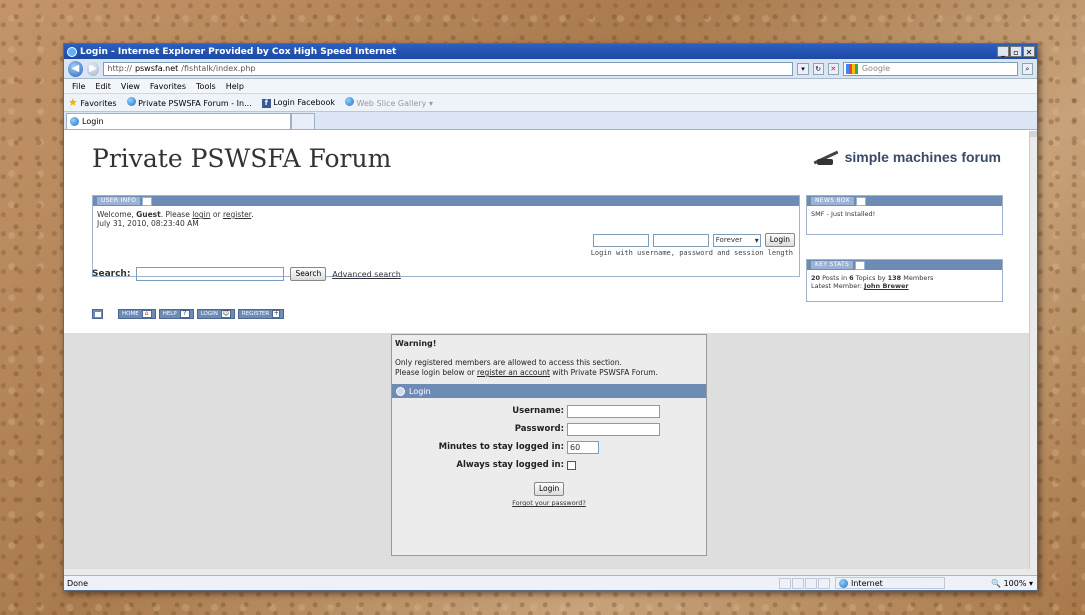 Image resolution: width=1085 pixels, height=615 pixels. What do you see at coordinates (237, 214) in the screenshot?
I see `register-link: register` at bounding box center [237, 214].